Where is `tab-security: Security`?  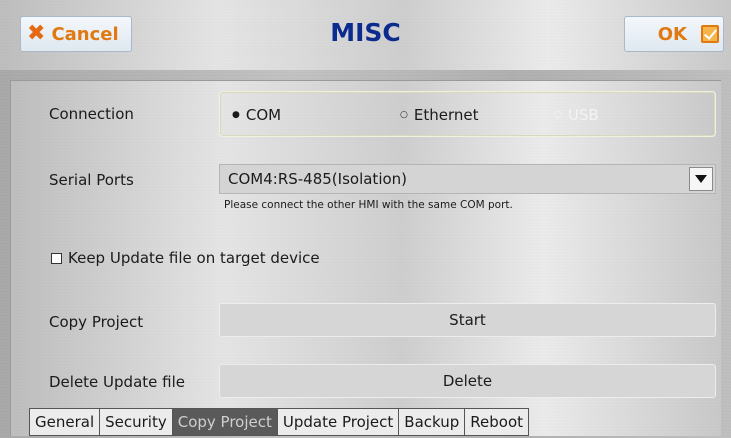
tab-security: Security is located at coordinates (136, 422).